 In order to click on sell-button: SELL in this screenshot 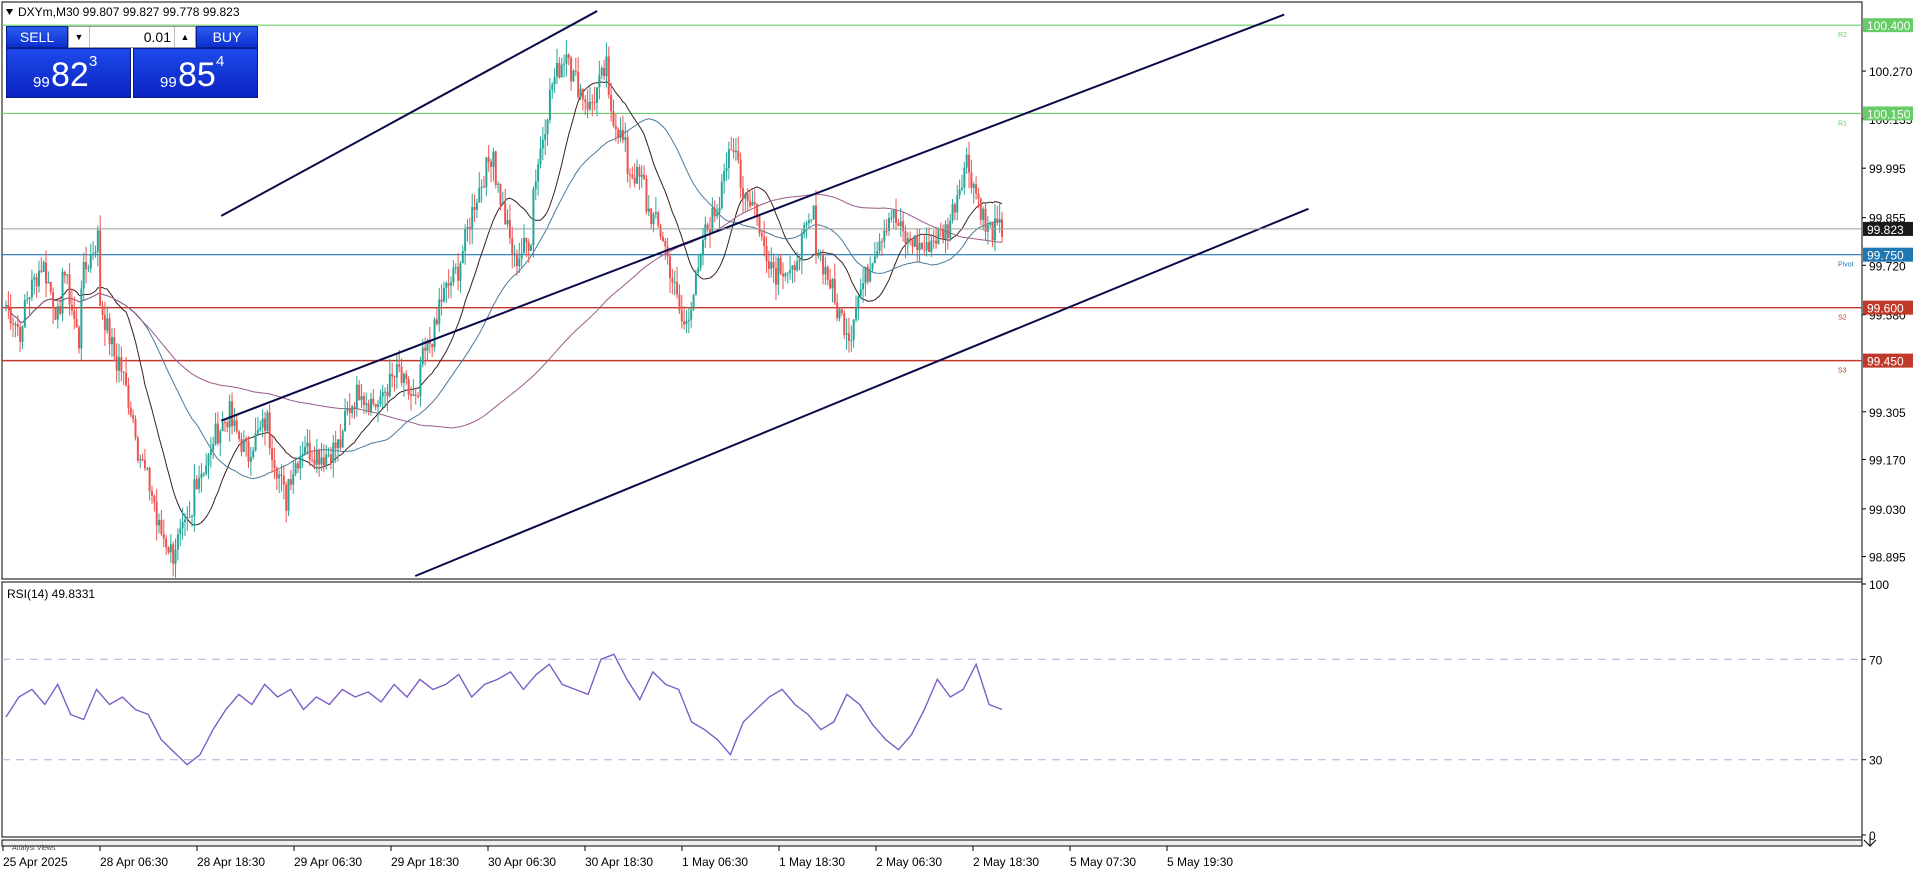, I will do `click(37, 37)`.